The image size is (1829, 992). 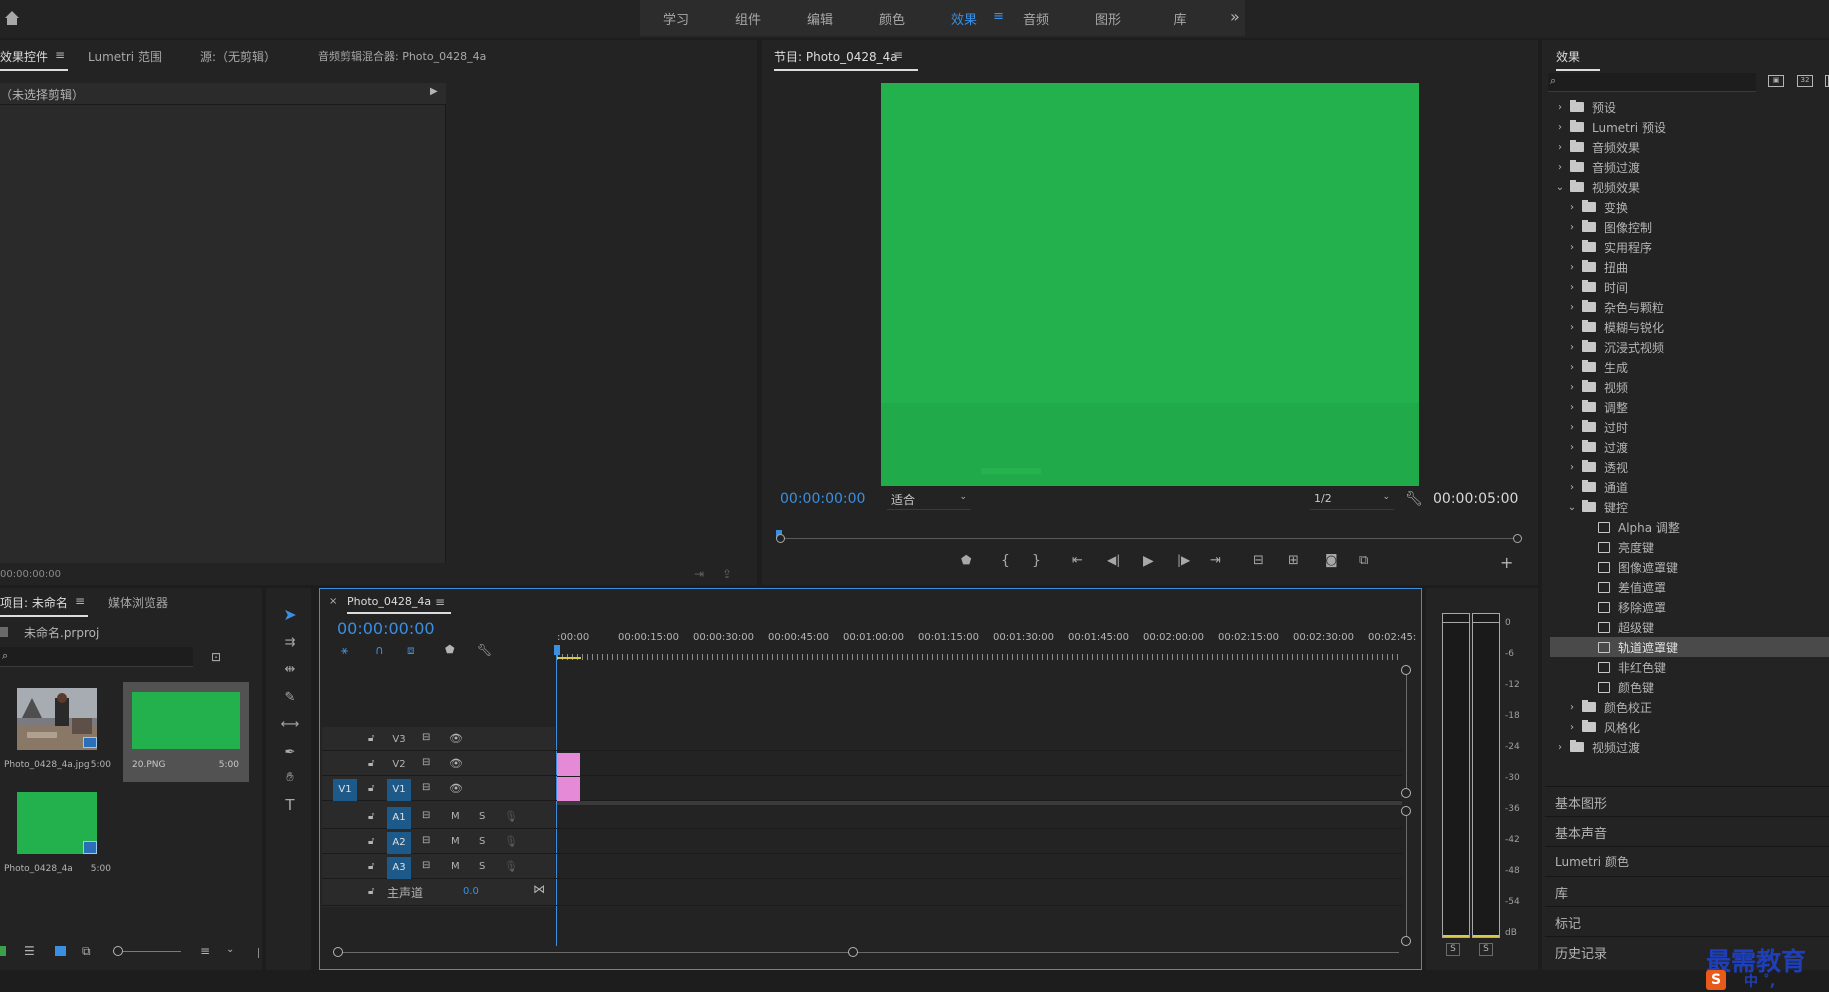 I want to click on effect-folder: ⌄ 键控, so click(x=1689, y=507).